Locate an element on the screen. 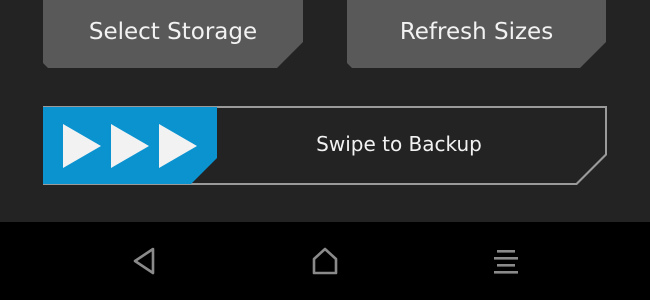 This screenshot has width=650, height=300. swipe-handle is located at coordinates (130, 145).